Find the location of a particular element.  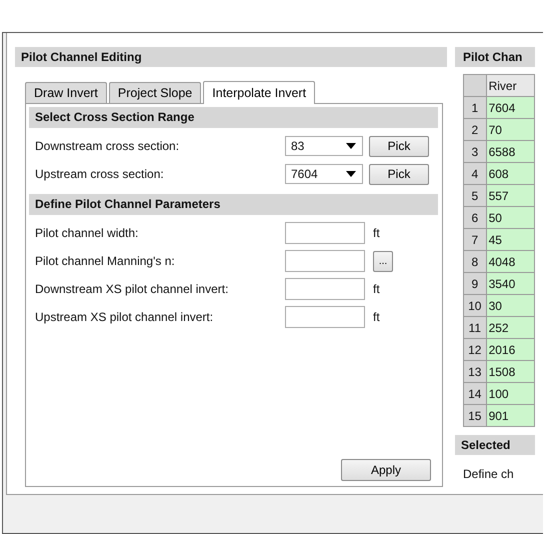

field-label: Downstream XS pilot channel invert: is located at coordinates (132, 289).